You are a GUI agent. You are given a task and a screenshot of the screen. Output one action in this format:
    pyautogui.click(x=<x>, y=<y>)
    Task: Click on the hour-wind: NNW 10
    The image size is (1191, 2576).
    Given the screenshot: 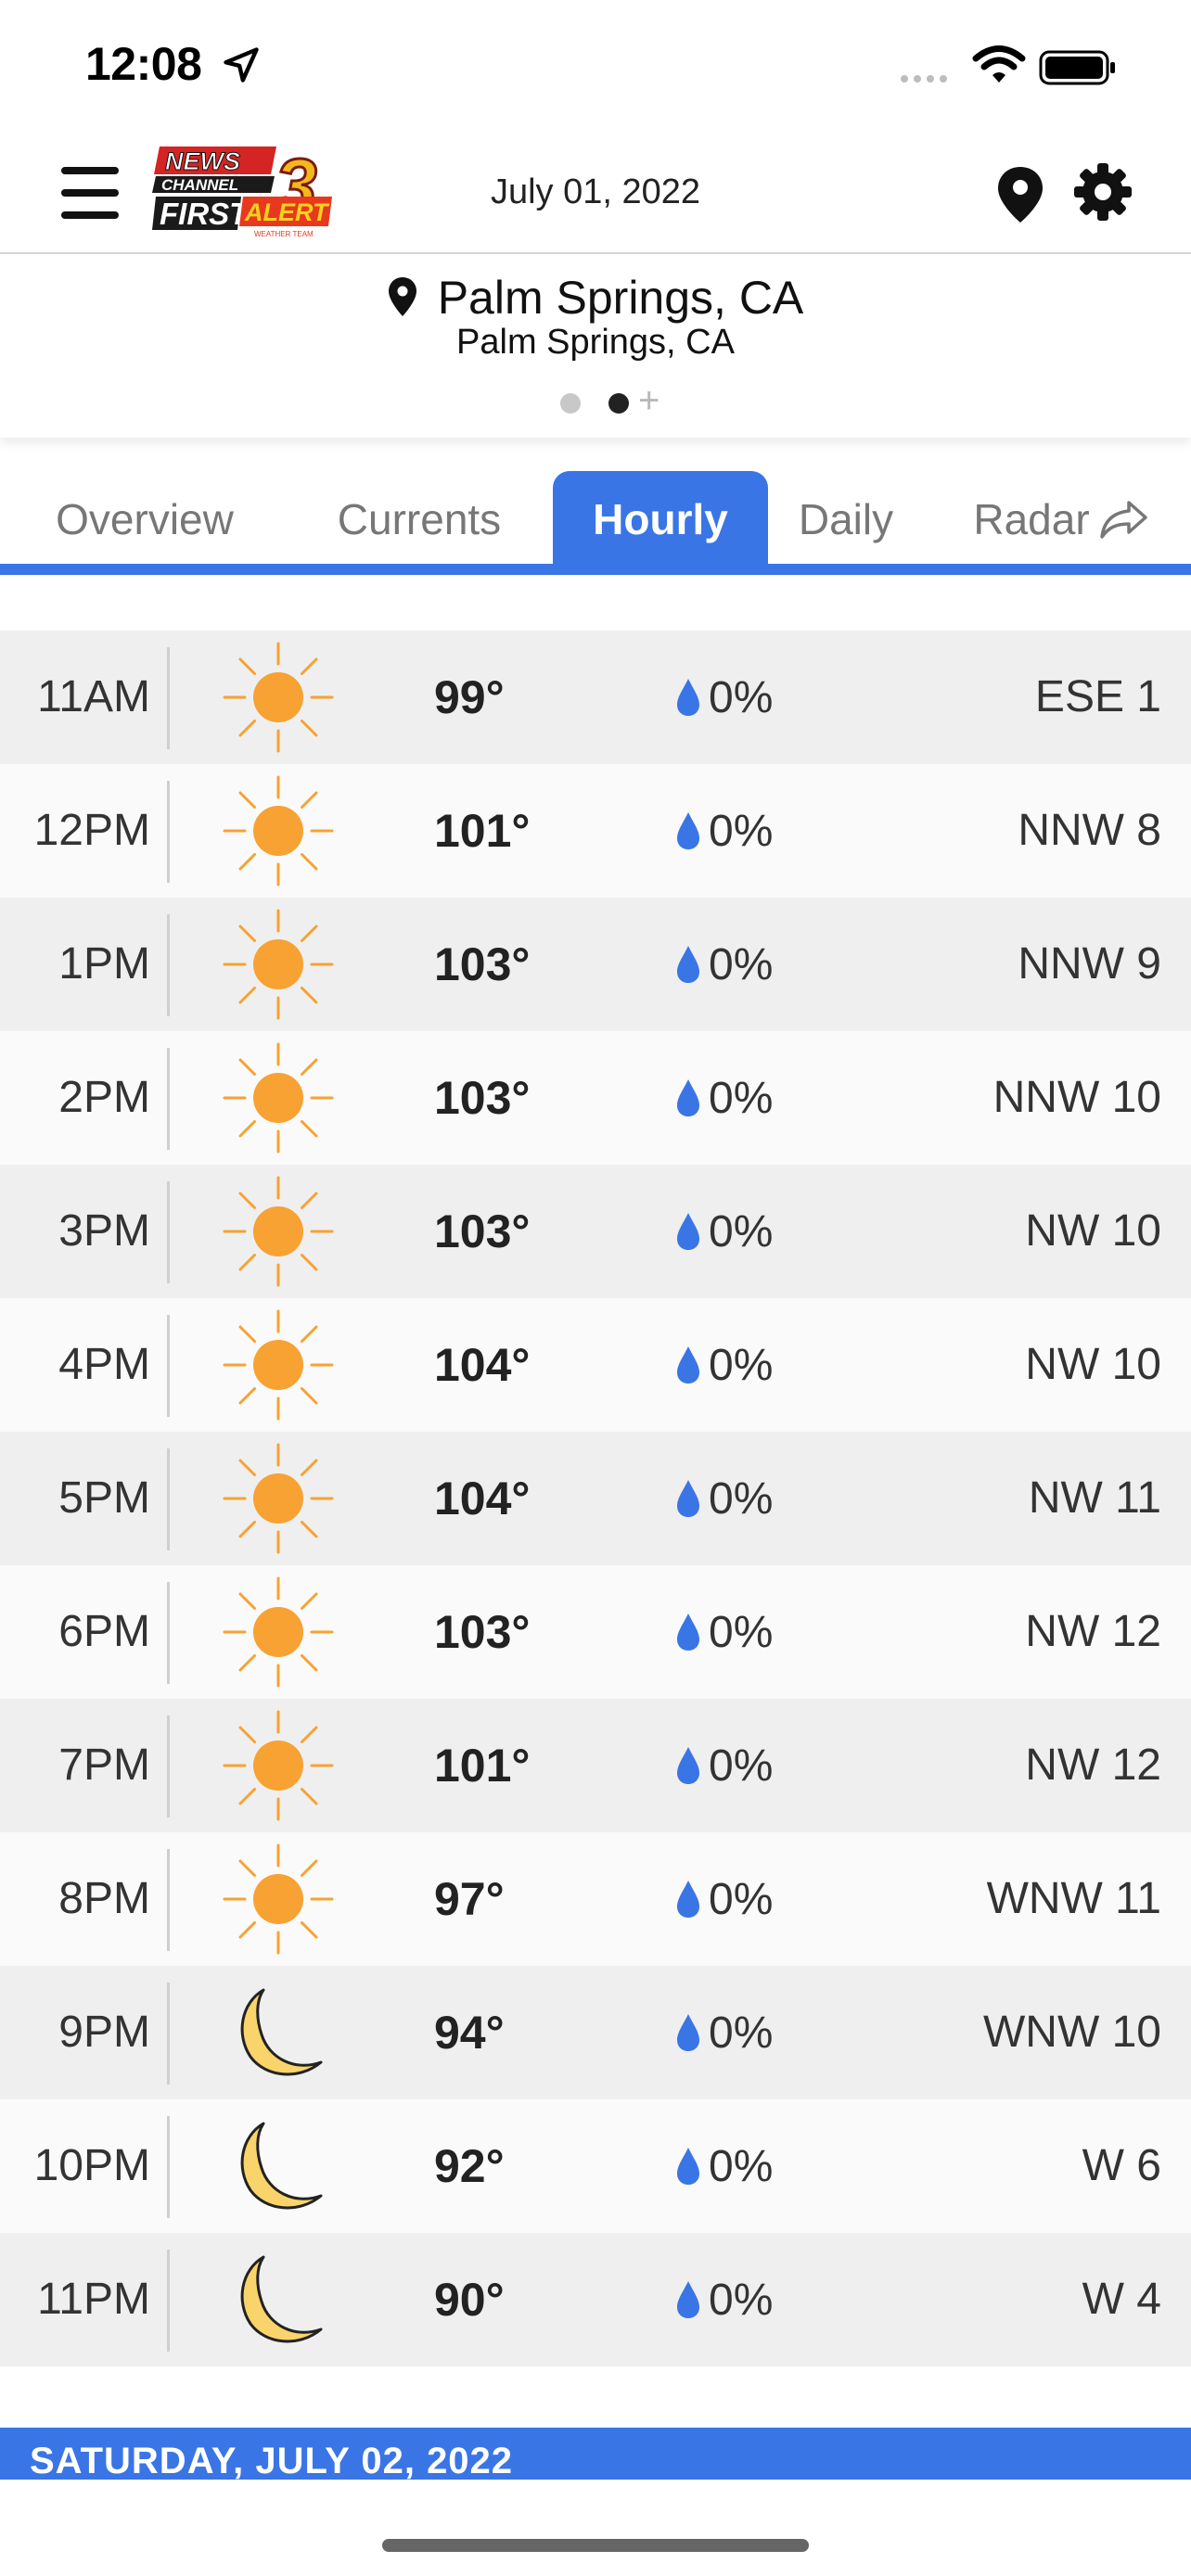 What is the action you would take?
    pyautogui.click(x=1076, y=1097)
    